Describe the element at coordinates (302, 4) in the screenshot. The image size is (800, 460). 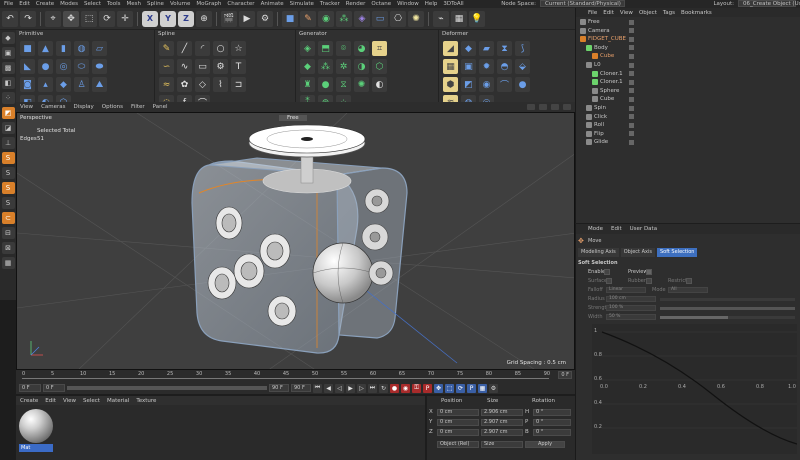
I see `menu-simulate: Simulate` at that location.